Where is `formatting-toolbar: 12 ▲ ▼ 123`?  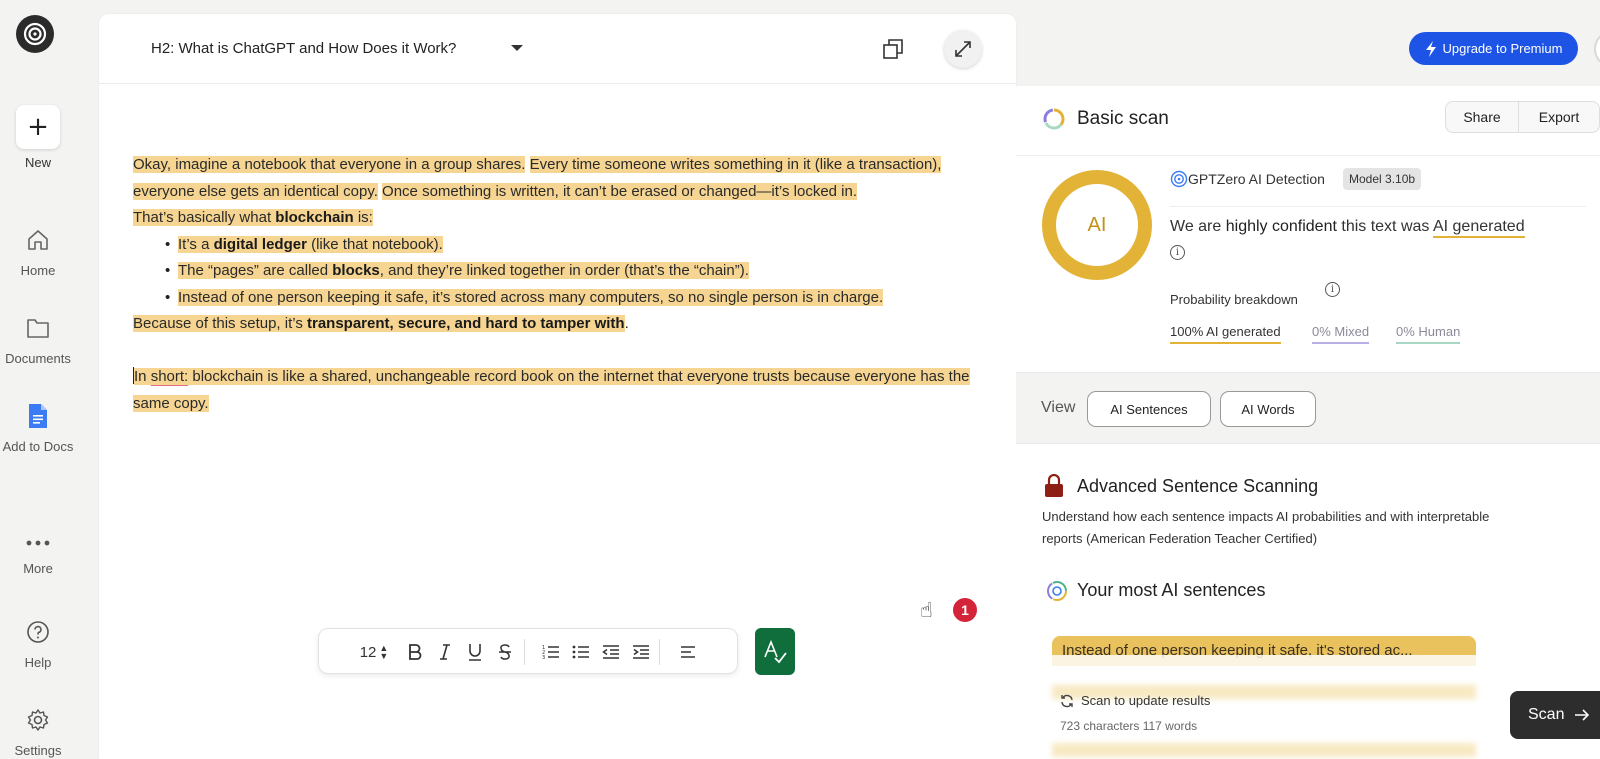 formatting-toolbar: 12 ▲ ▼ 123 is located at coordinates (528, 651).